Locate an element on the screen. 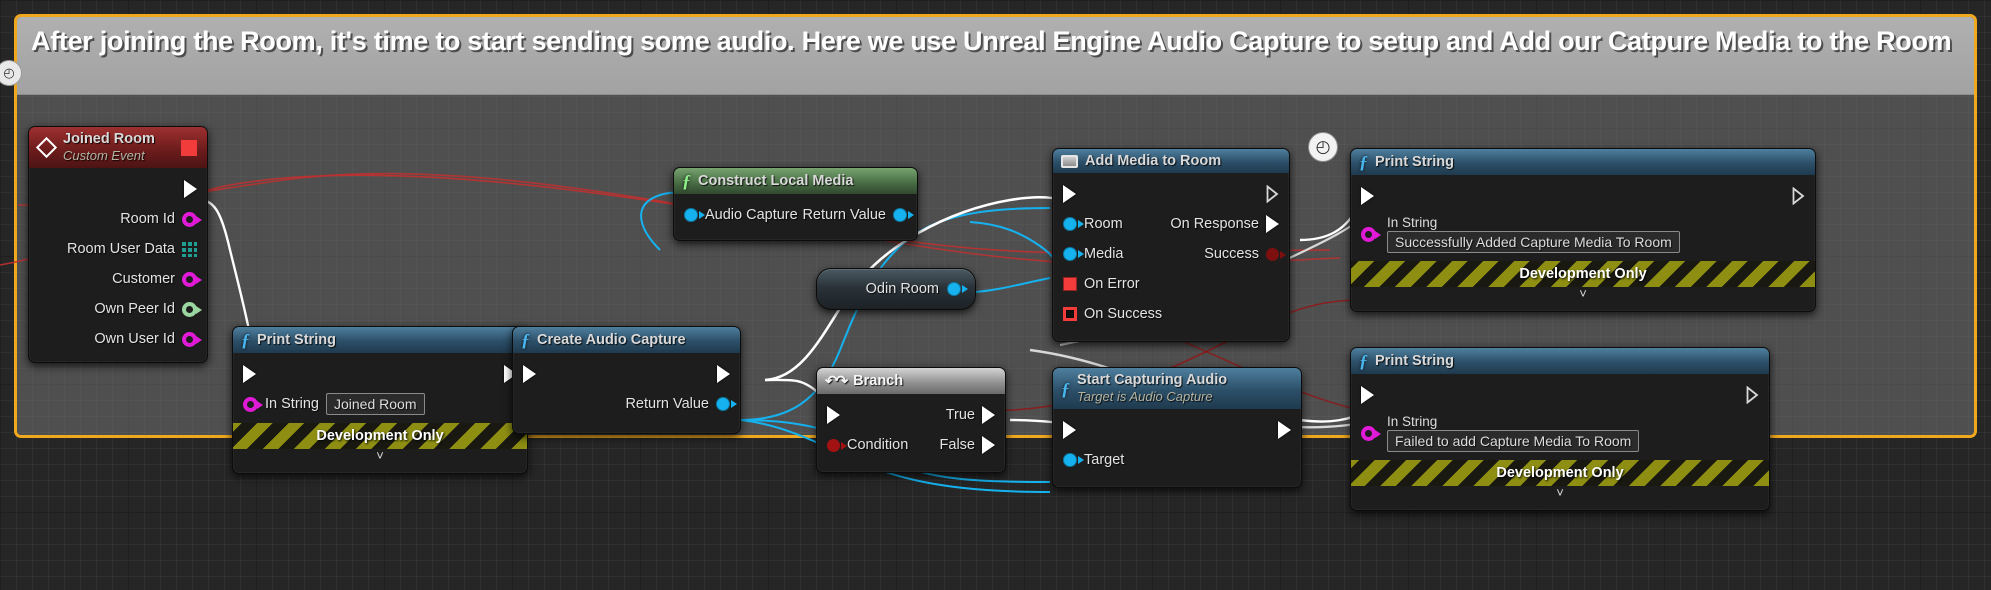 The width and height of the screenshot is (1991, 590). node-header-create-audio-capture: ƒ Create Audio Capture is located at coordinates (626, 340).